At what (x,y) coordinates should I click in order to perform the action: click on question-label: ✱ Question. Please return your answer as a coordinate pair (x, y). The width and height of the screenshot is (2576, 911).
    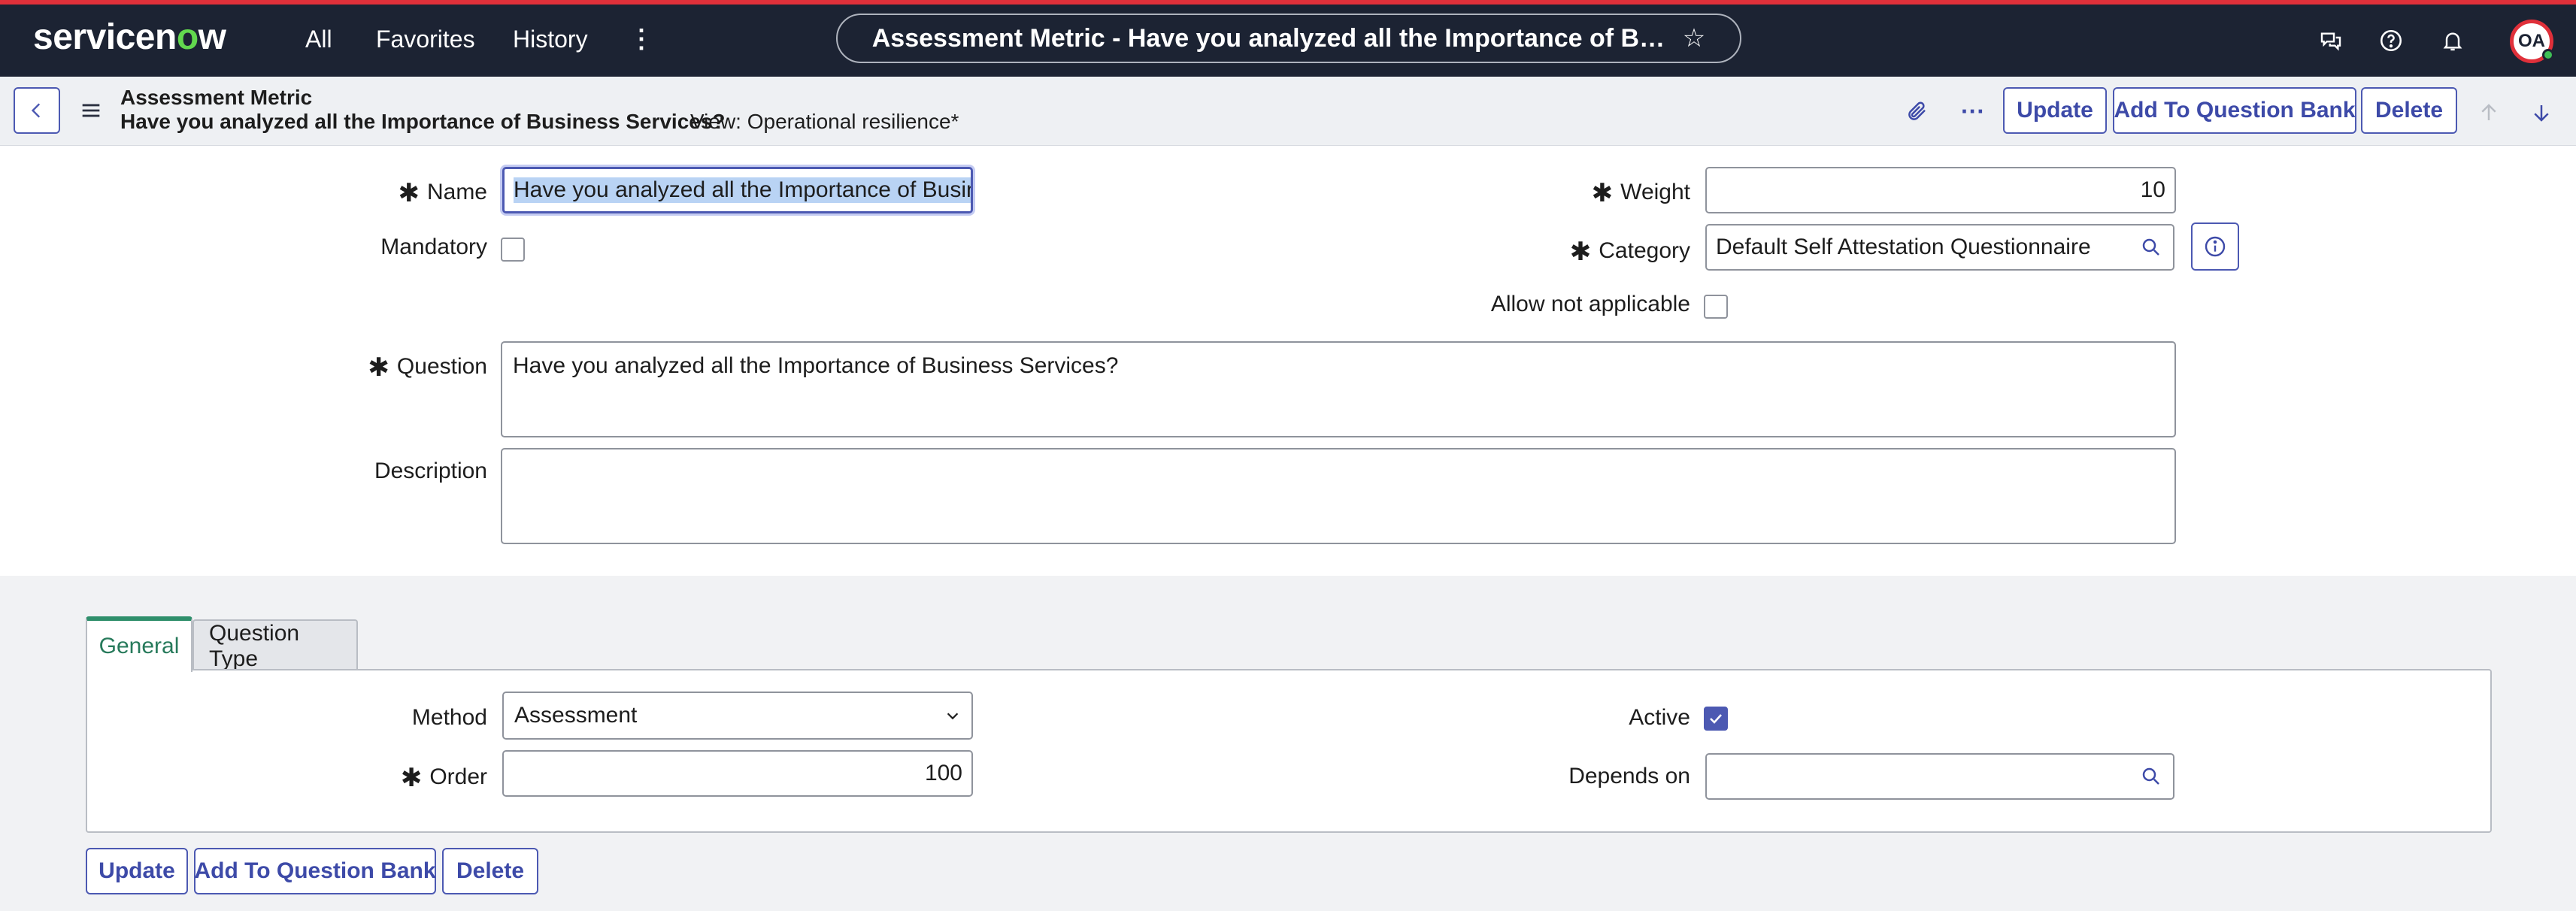
    Looking at the image, I should click on (427, 367).